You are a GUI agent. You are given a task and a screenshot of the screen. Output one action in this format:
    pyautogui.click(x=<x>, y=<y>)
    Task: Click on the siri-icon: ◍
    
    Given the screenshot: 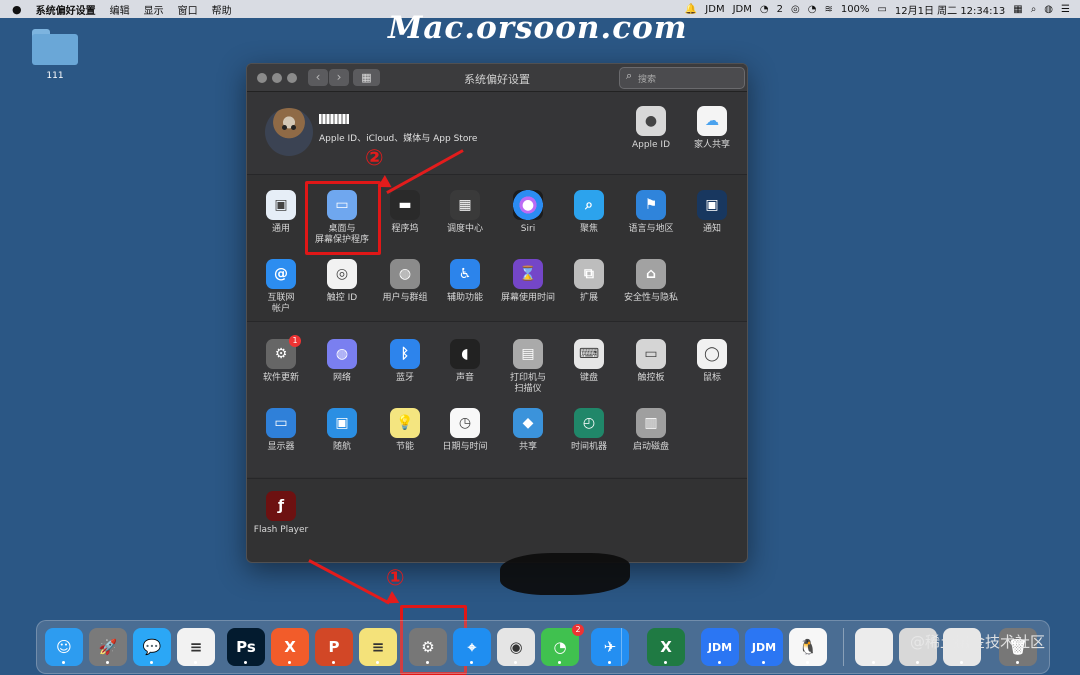 What is the action you would take?
    pyautogui.click(x=1048, y=9)
    